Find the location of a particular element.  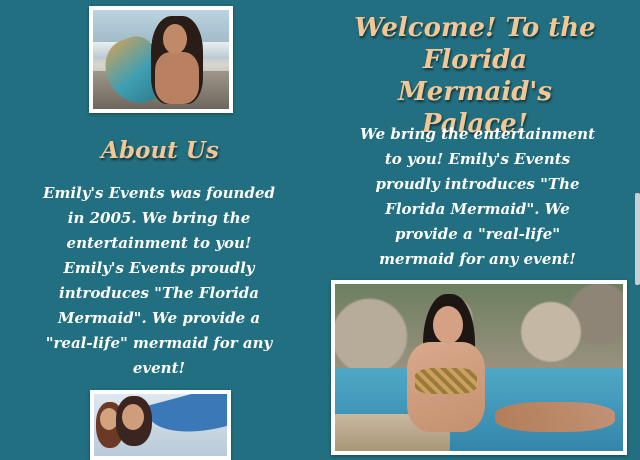

scrollbar-thumb is located at coordinates (637, 239).